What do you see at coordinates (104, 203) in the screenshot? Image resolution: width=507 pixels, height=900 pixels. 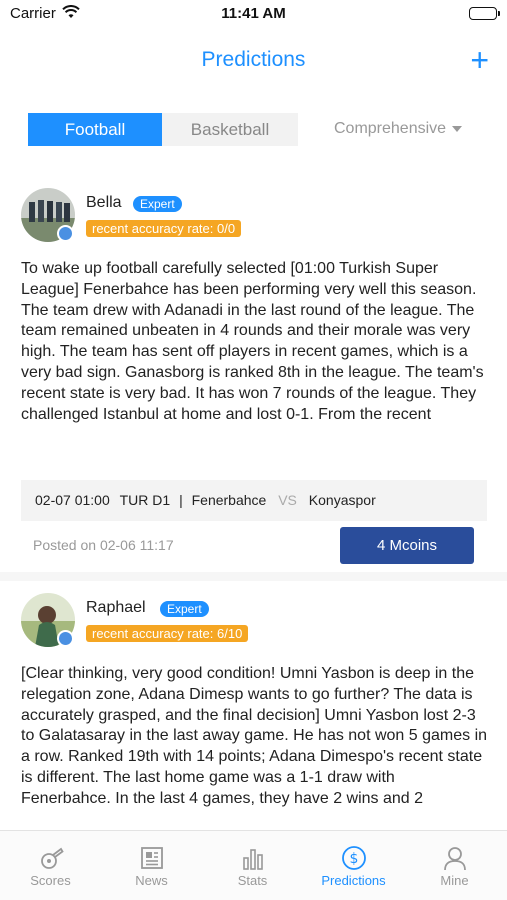 I see `author-name: Bella` at bounding box center [104, 203].